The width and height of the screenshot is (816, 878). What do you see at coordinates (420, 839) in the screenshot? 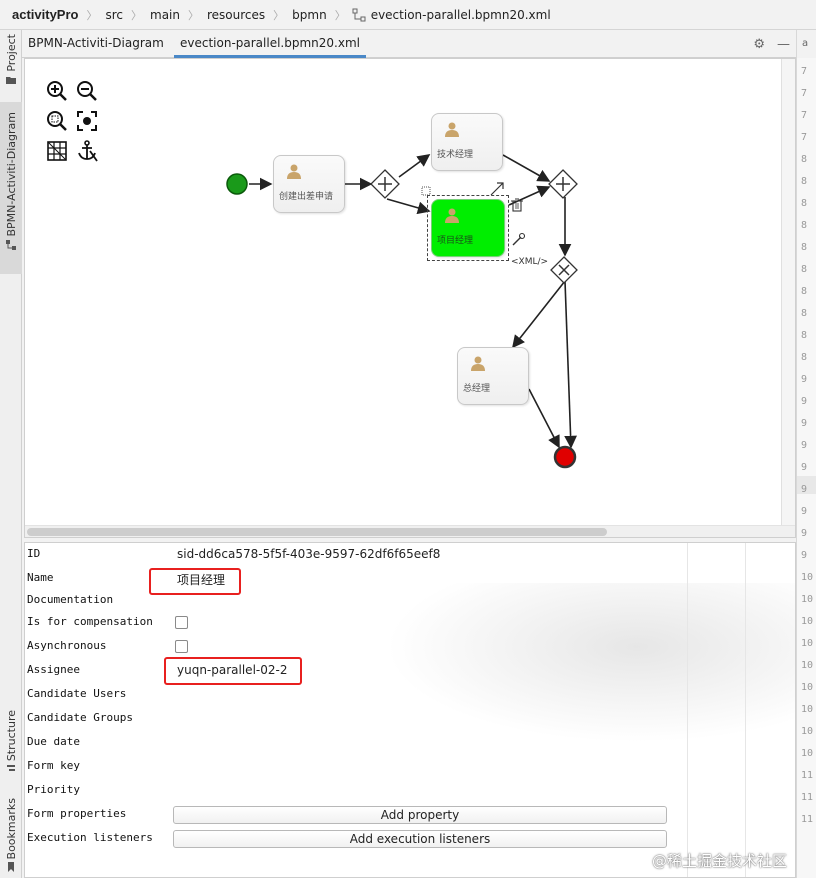
I see `add-execution-listeners-button: Add execution listeners` at bounding box center [420, 839].